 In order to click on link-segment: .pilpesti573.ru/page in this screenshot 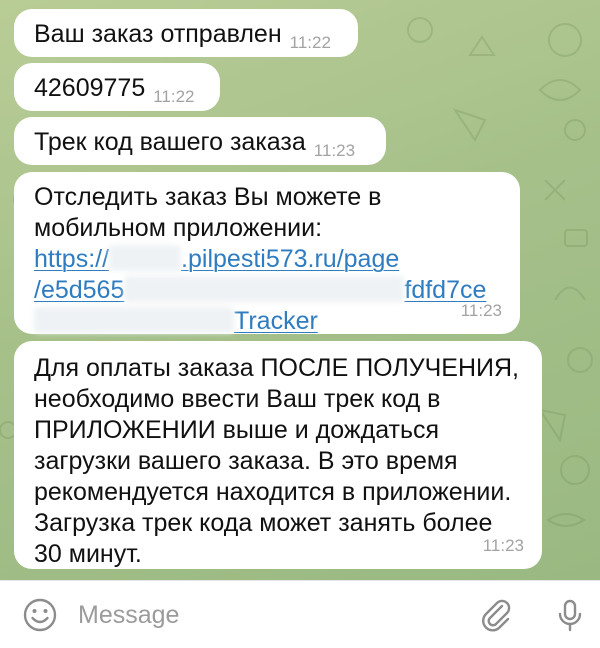, I will do `click(290, 259)`.